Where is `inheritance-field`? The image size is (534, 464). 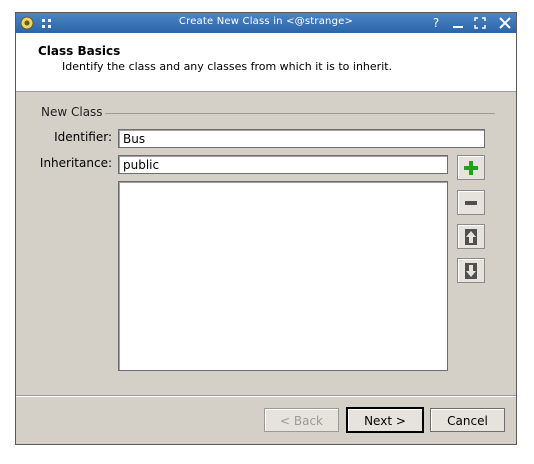
inheritance-field is located at coordinates (283, 164).